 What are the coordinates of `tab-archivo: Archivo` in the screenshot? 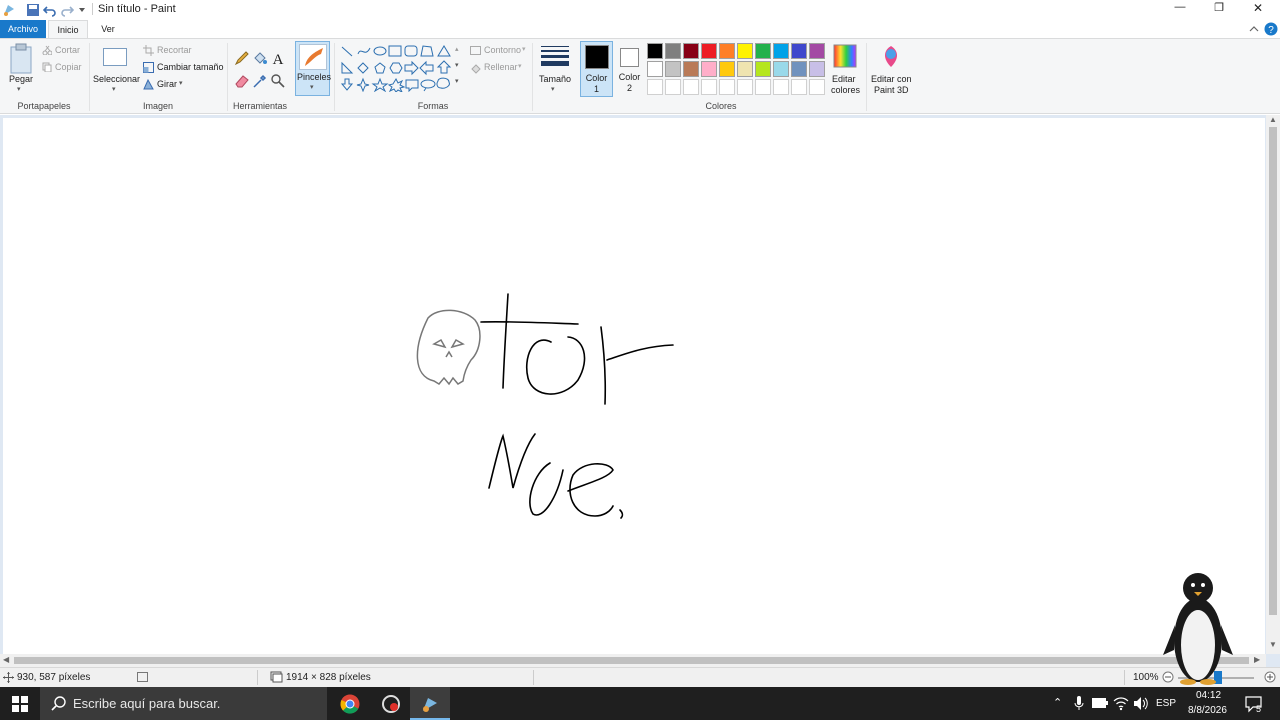 It's located at (23, 29).